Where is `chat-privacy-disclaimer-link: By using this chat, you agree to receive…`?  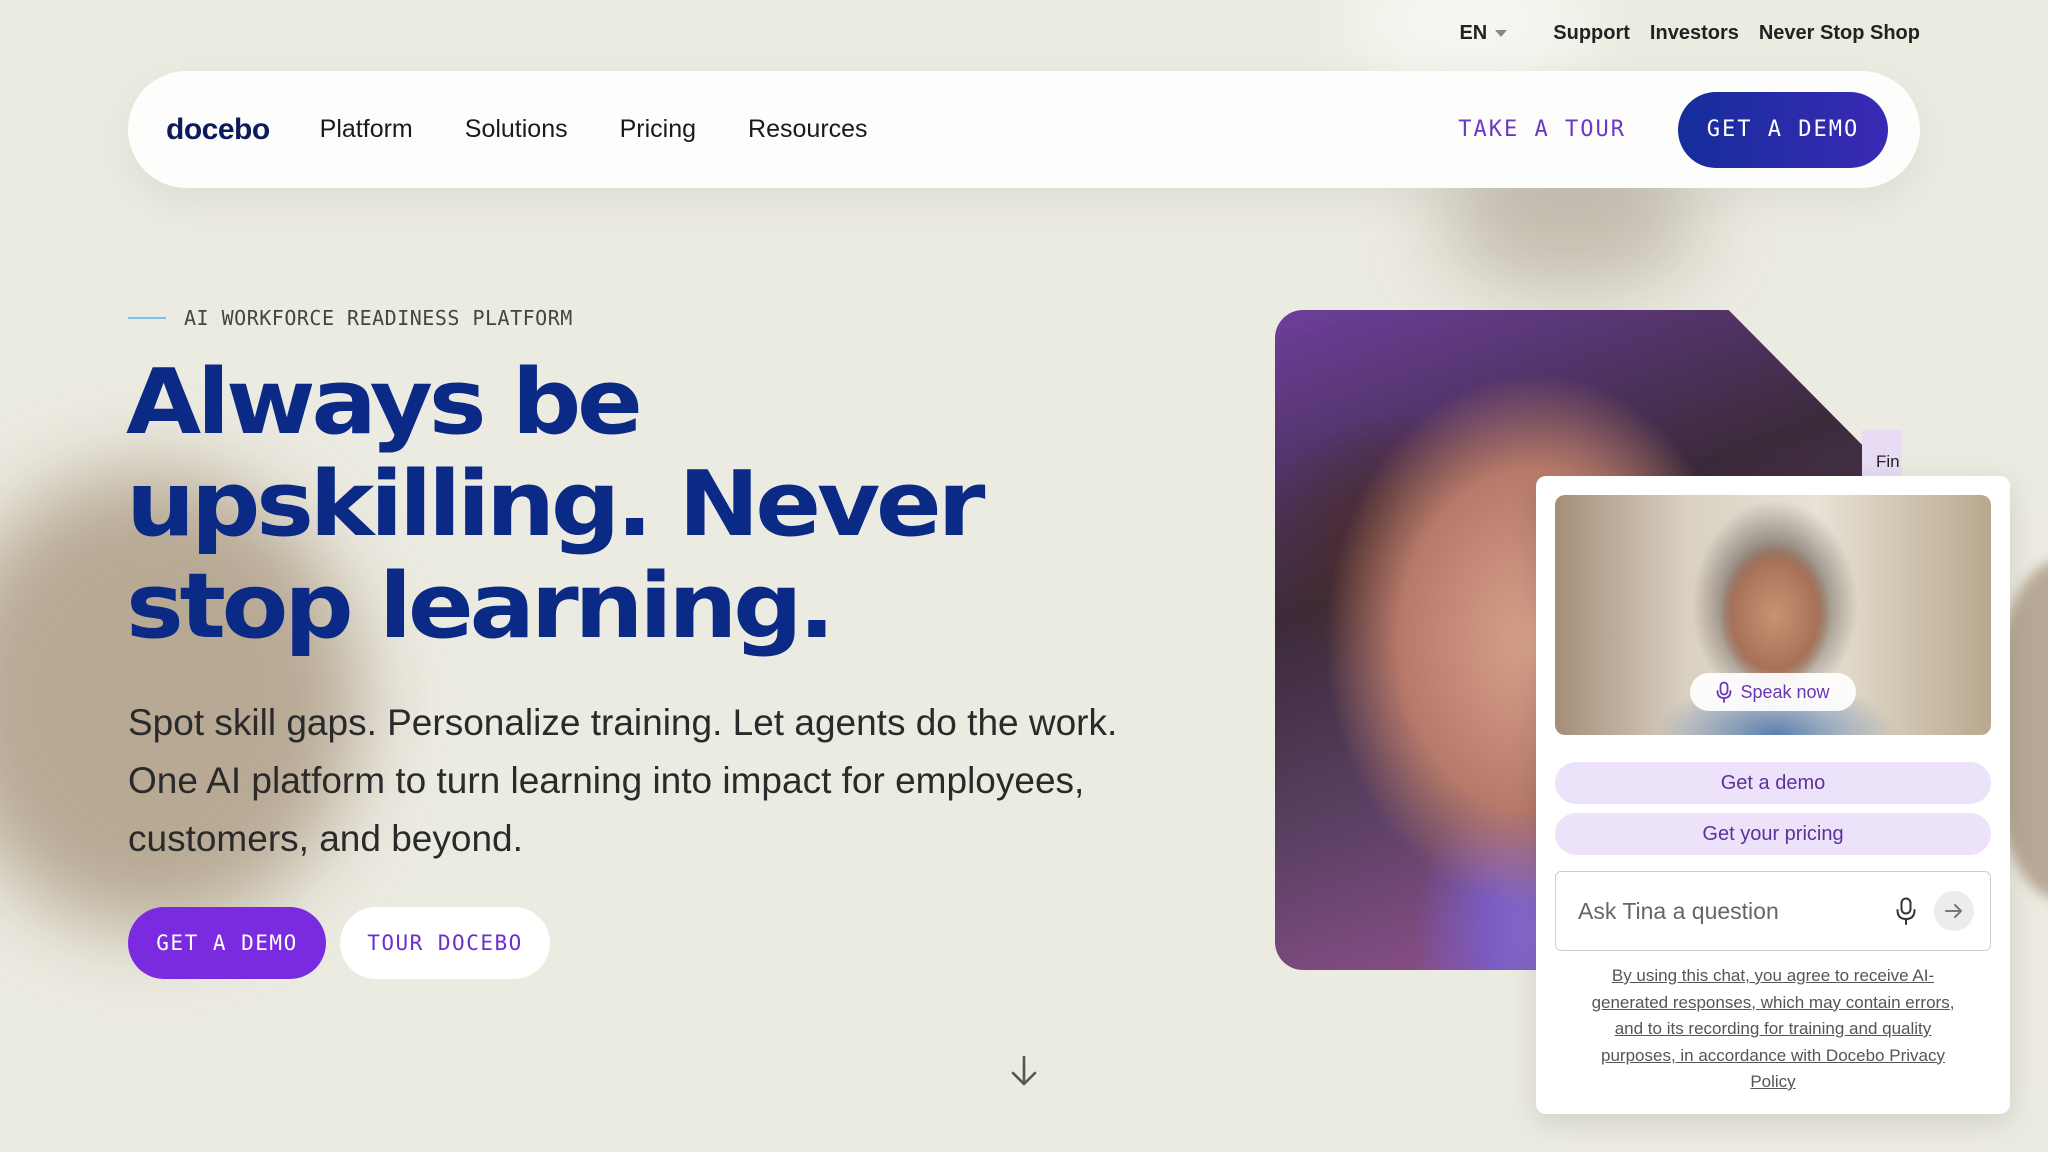 chat-privacy-disclaimer-link: By using this chat, you agree to receive… is located at coordinates (1773, 1029).